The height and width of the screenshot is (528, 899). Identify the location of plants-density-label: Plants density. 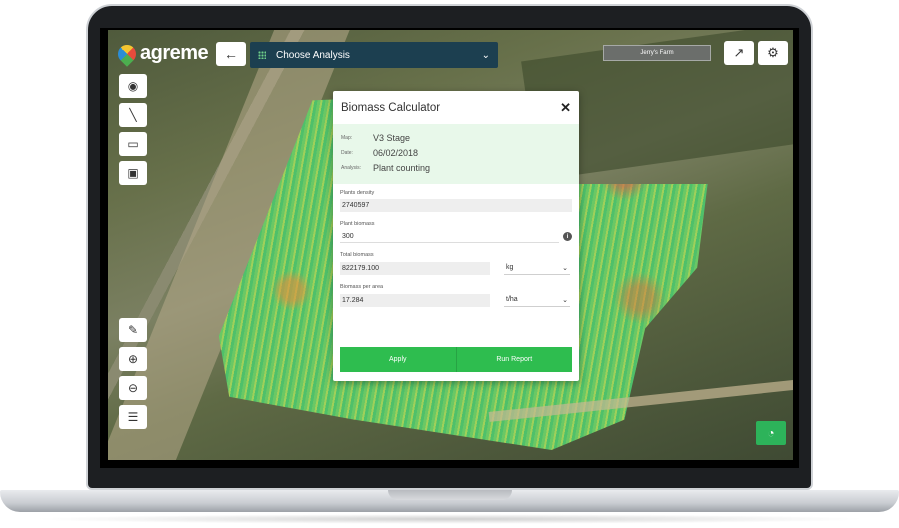
(357, 193).